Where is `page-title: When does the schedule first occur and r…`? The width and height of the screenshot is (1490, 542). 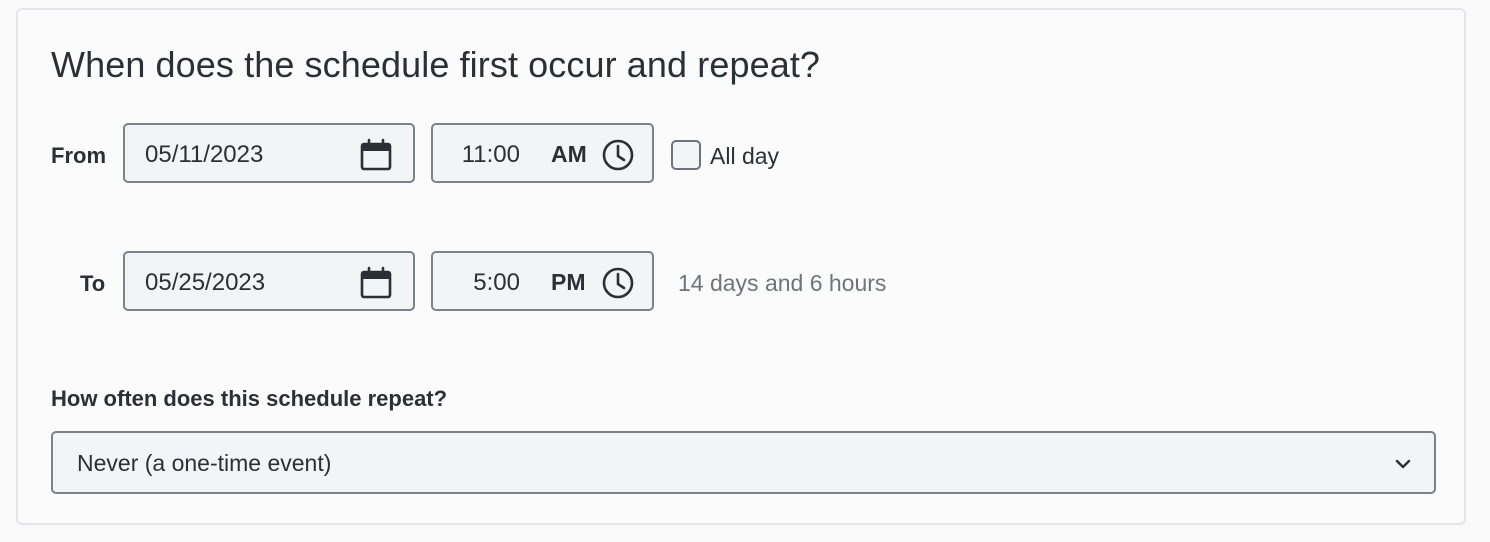 page-title: When does the schedule first occur and r… is located at coordinates (436, 64).